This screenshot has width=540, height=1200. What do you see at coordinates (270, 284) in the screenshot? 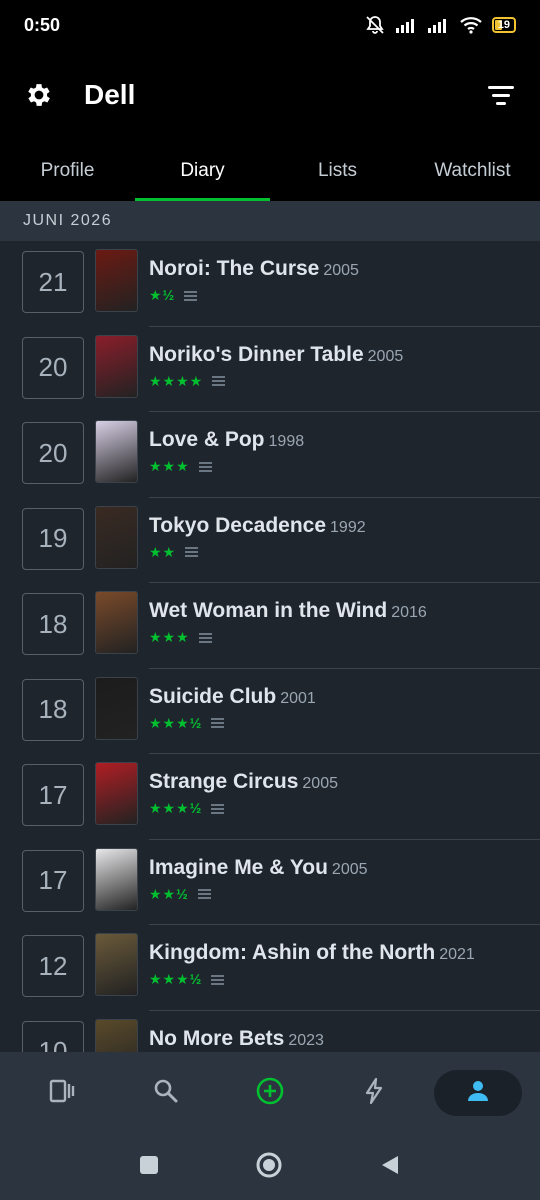
I see `diary-entry: 21 Noroi: The Curse 2005 ★½` at bounding box center [270, 284].